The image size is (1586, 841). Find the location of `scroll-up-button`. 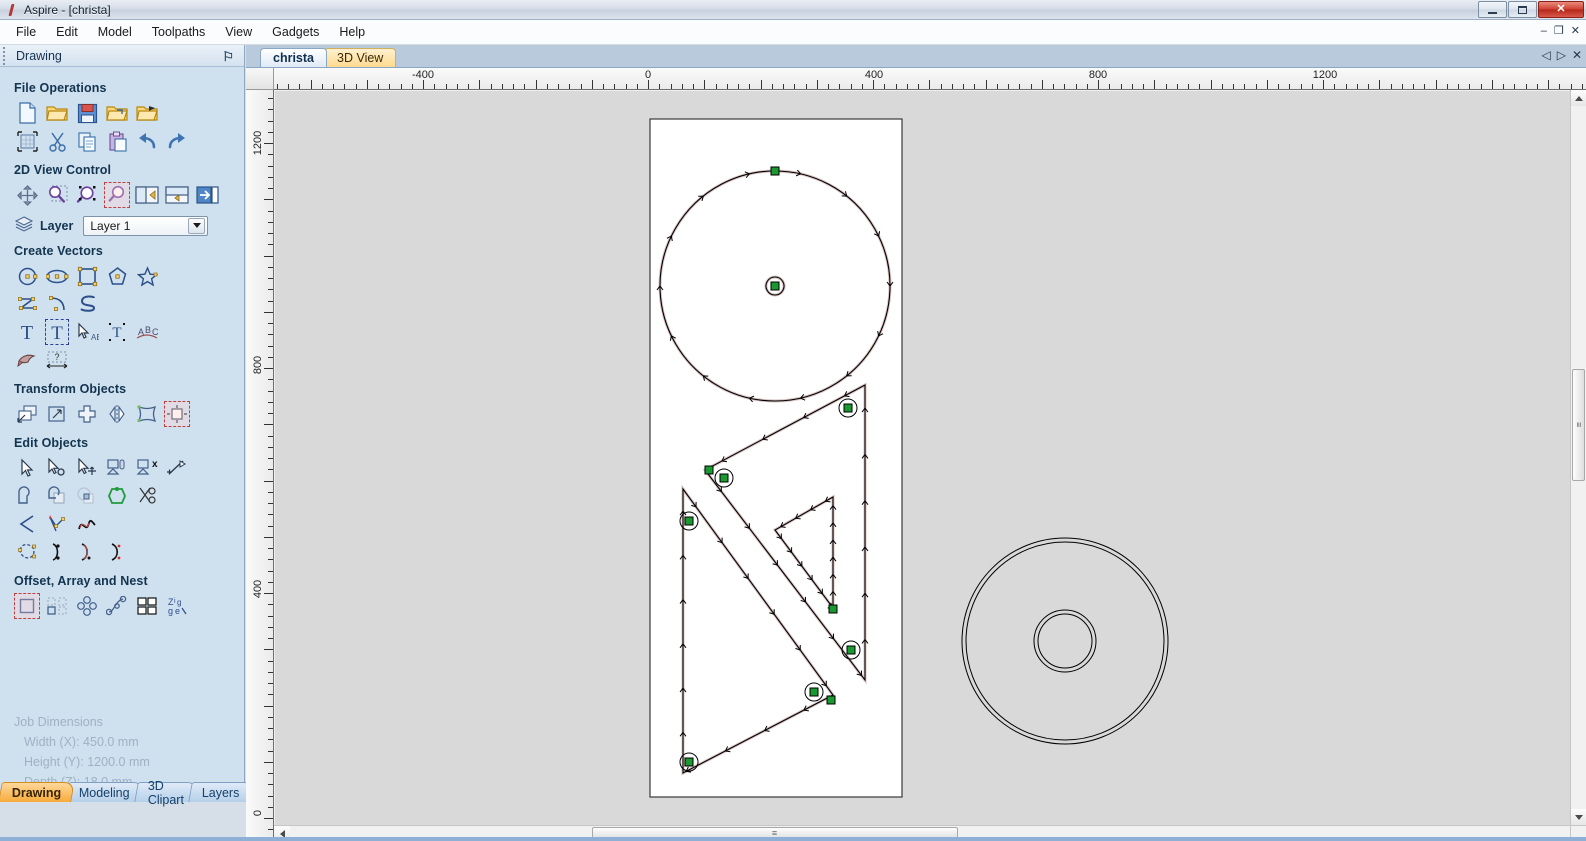

scroll-up-button is located at coordinates (1578, 98).